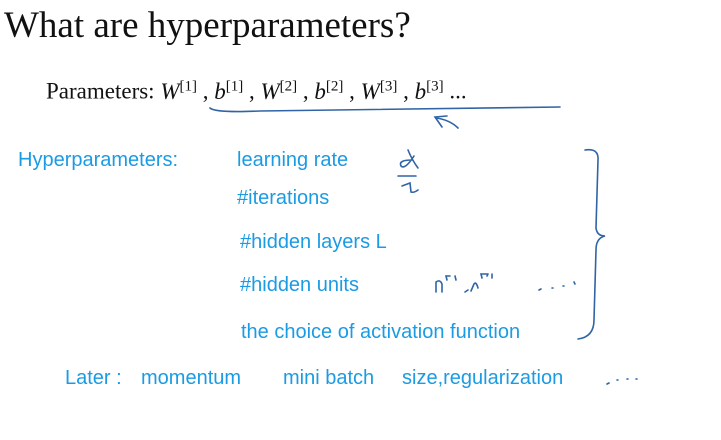  I want to click on alpha-symbol, so click(409, 159).